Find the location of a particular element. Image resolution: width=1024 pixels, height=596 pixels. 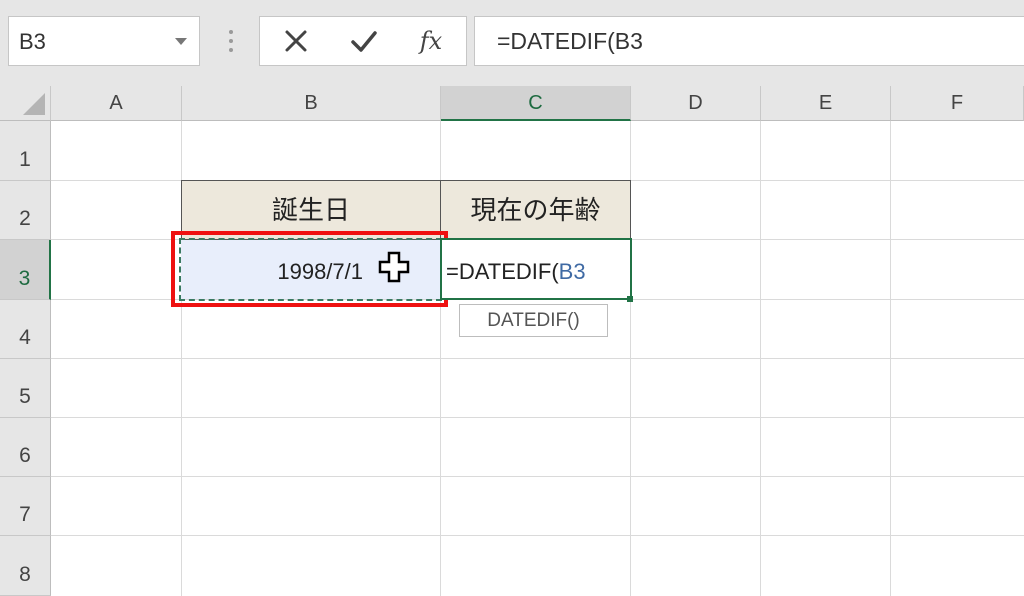

column-header-f: F is located at coordinates (957, 103).